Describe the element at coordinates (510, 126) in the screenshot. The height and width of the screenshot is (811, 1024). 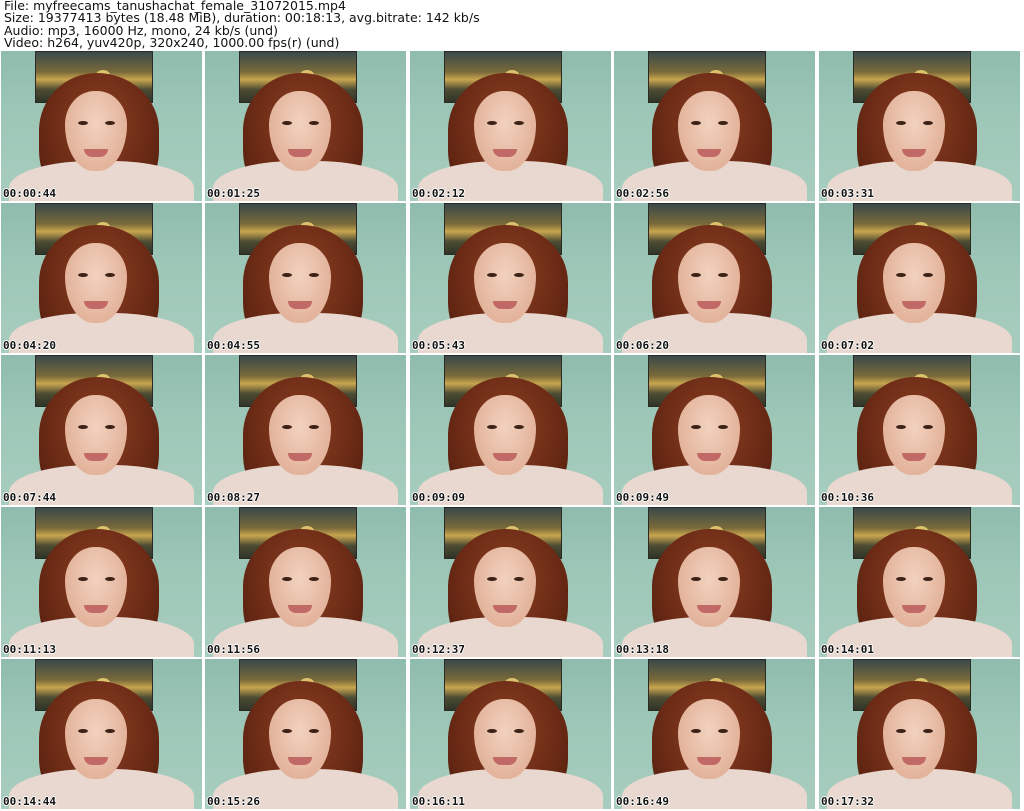
I see `video-frame-thumbnail: 00:02:12` at that location.